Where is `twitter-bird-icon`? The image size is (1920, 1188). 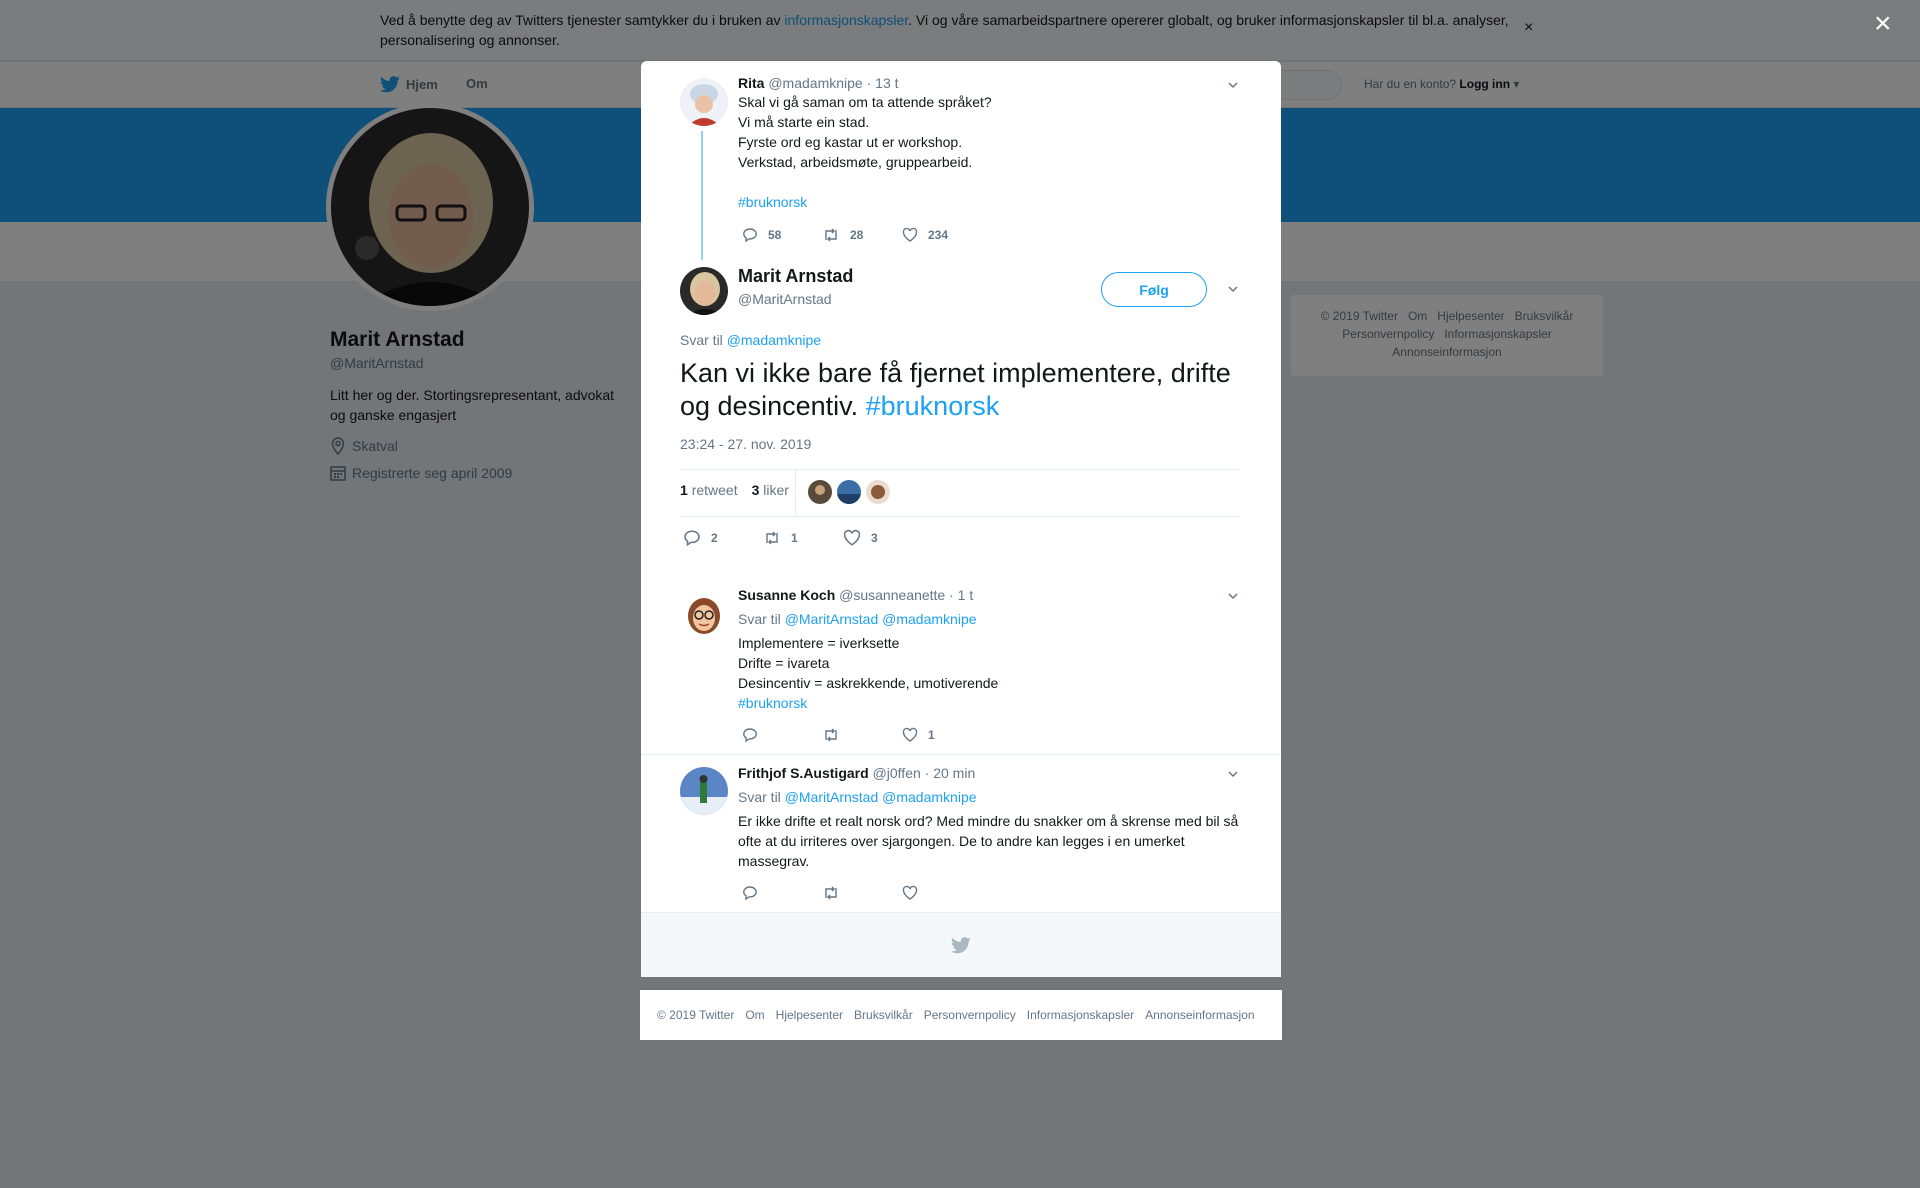 twitter-bird-icon is located at coordinates (961, 945).